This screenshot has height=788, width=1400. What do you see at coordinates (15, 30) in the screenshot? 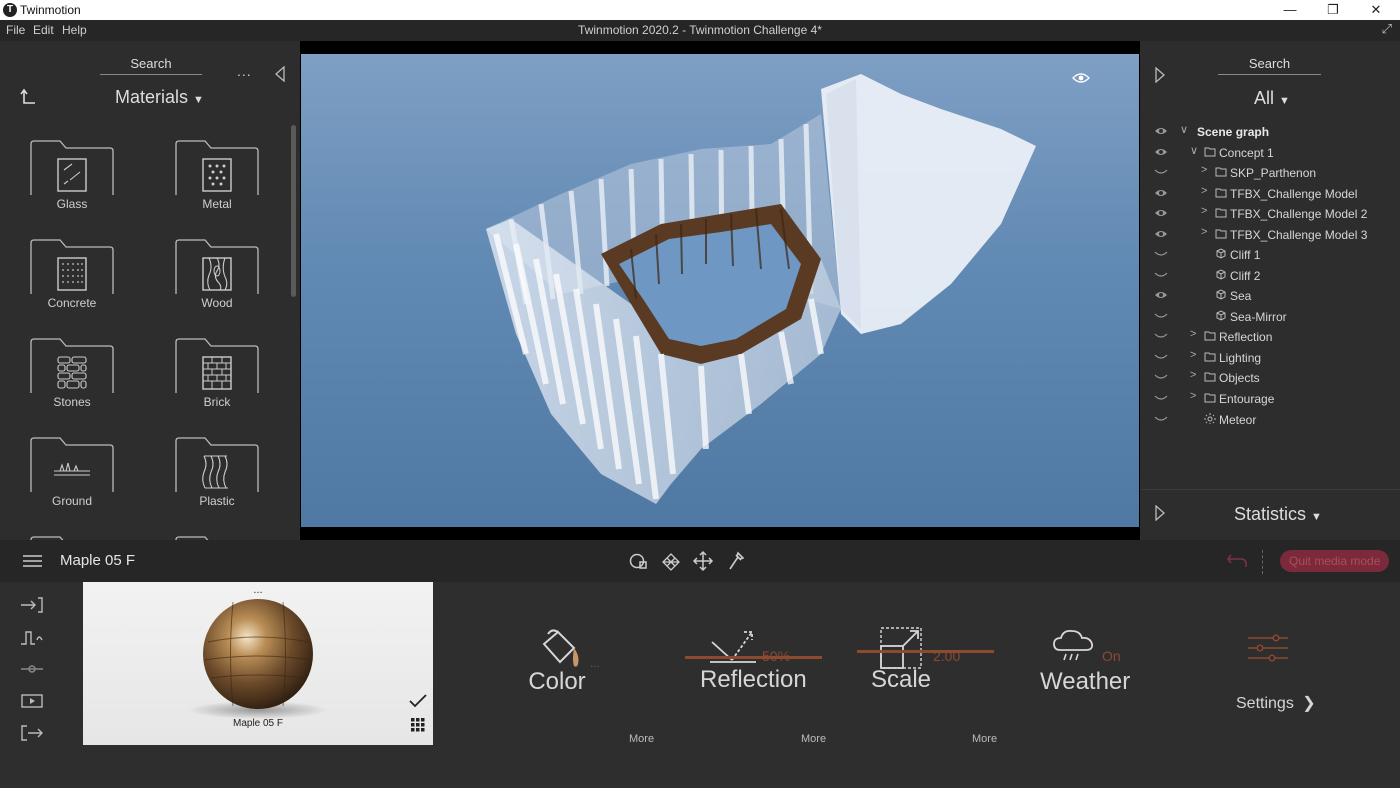
I see `menu-file: File` at bounding box center [15, 30].